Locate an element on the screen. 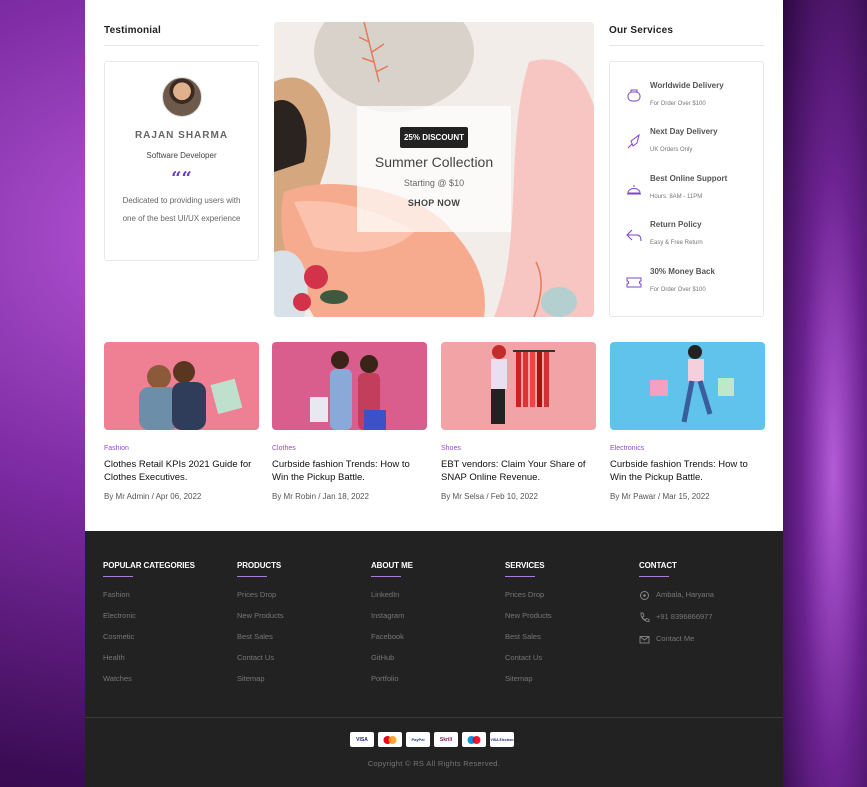 The width and height of the screenshot is (867, 787). footer-divider is located at coordinates (434, 717).